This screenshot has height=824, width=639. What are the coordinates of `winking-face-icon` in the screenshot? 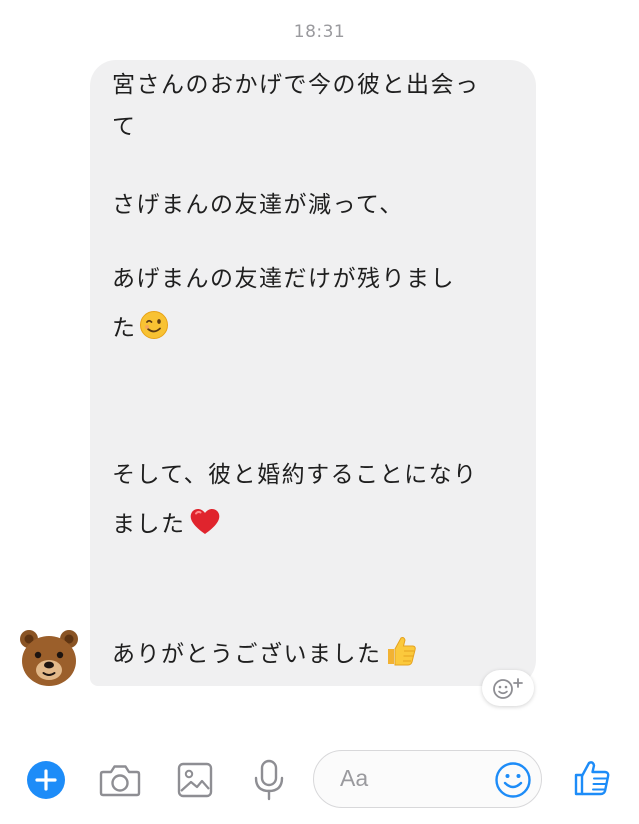 It's located at (154, 329).